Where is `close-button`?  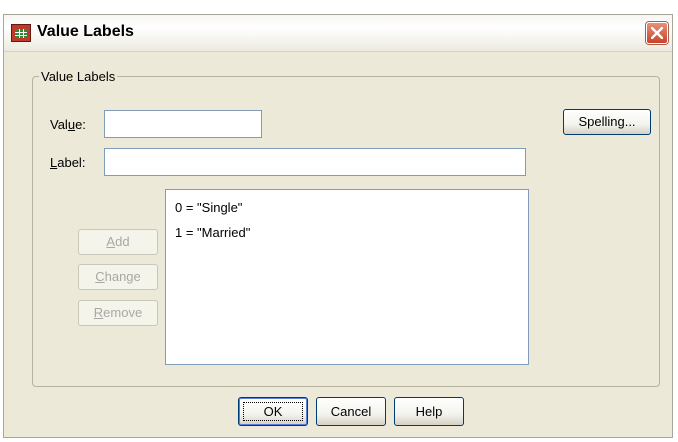 close-button is located at coordinates (657, 33).